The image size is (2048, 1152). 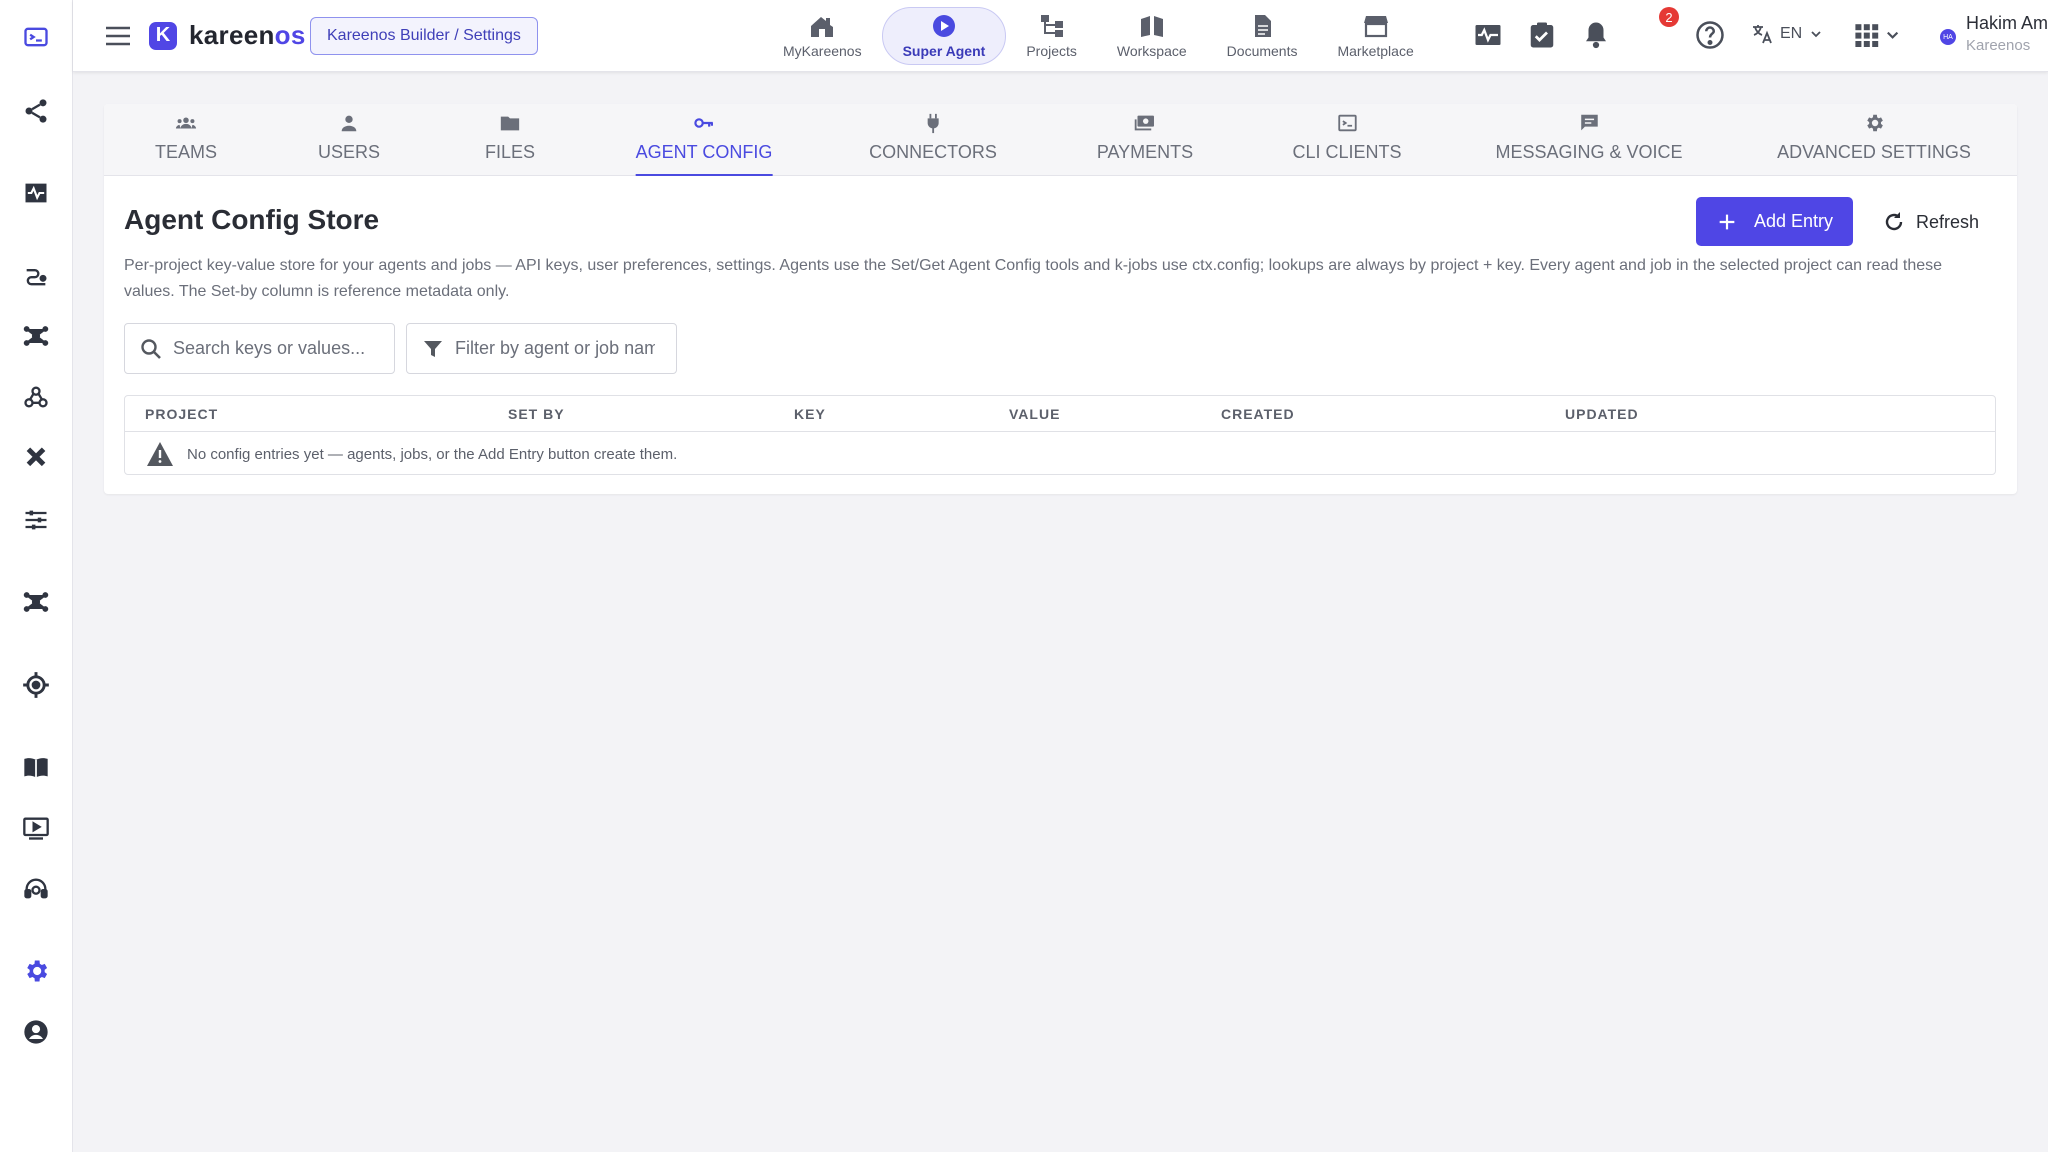 I want to click on apps-grid-icon, so click(x=1877, y=35).